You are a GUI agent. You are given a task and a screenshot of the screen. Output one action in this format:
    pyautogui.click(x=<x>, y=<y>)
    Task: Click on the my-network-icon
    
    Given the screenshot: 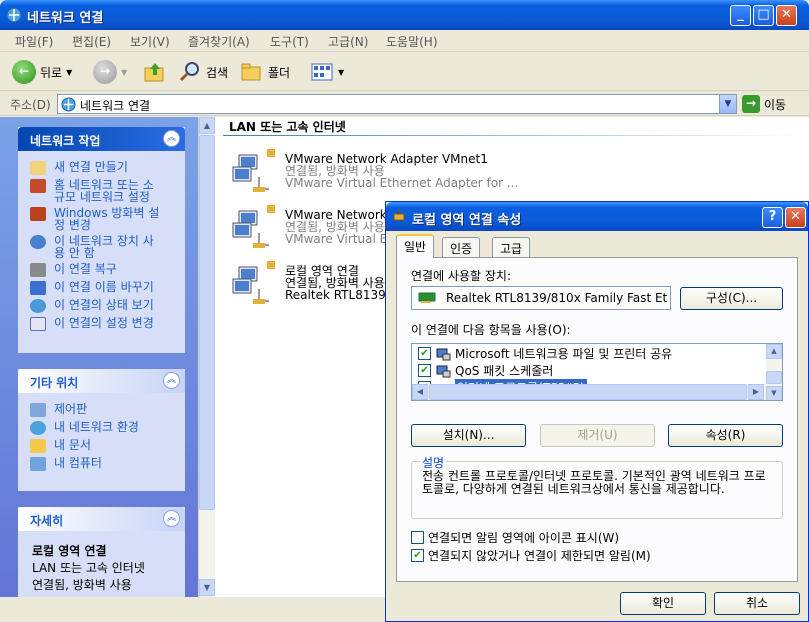 What is the action you would take?
    pyautogui.click(x=38, y=428)
    